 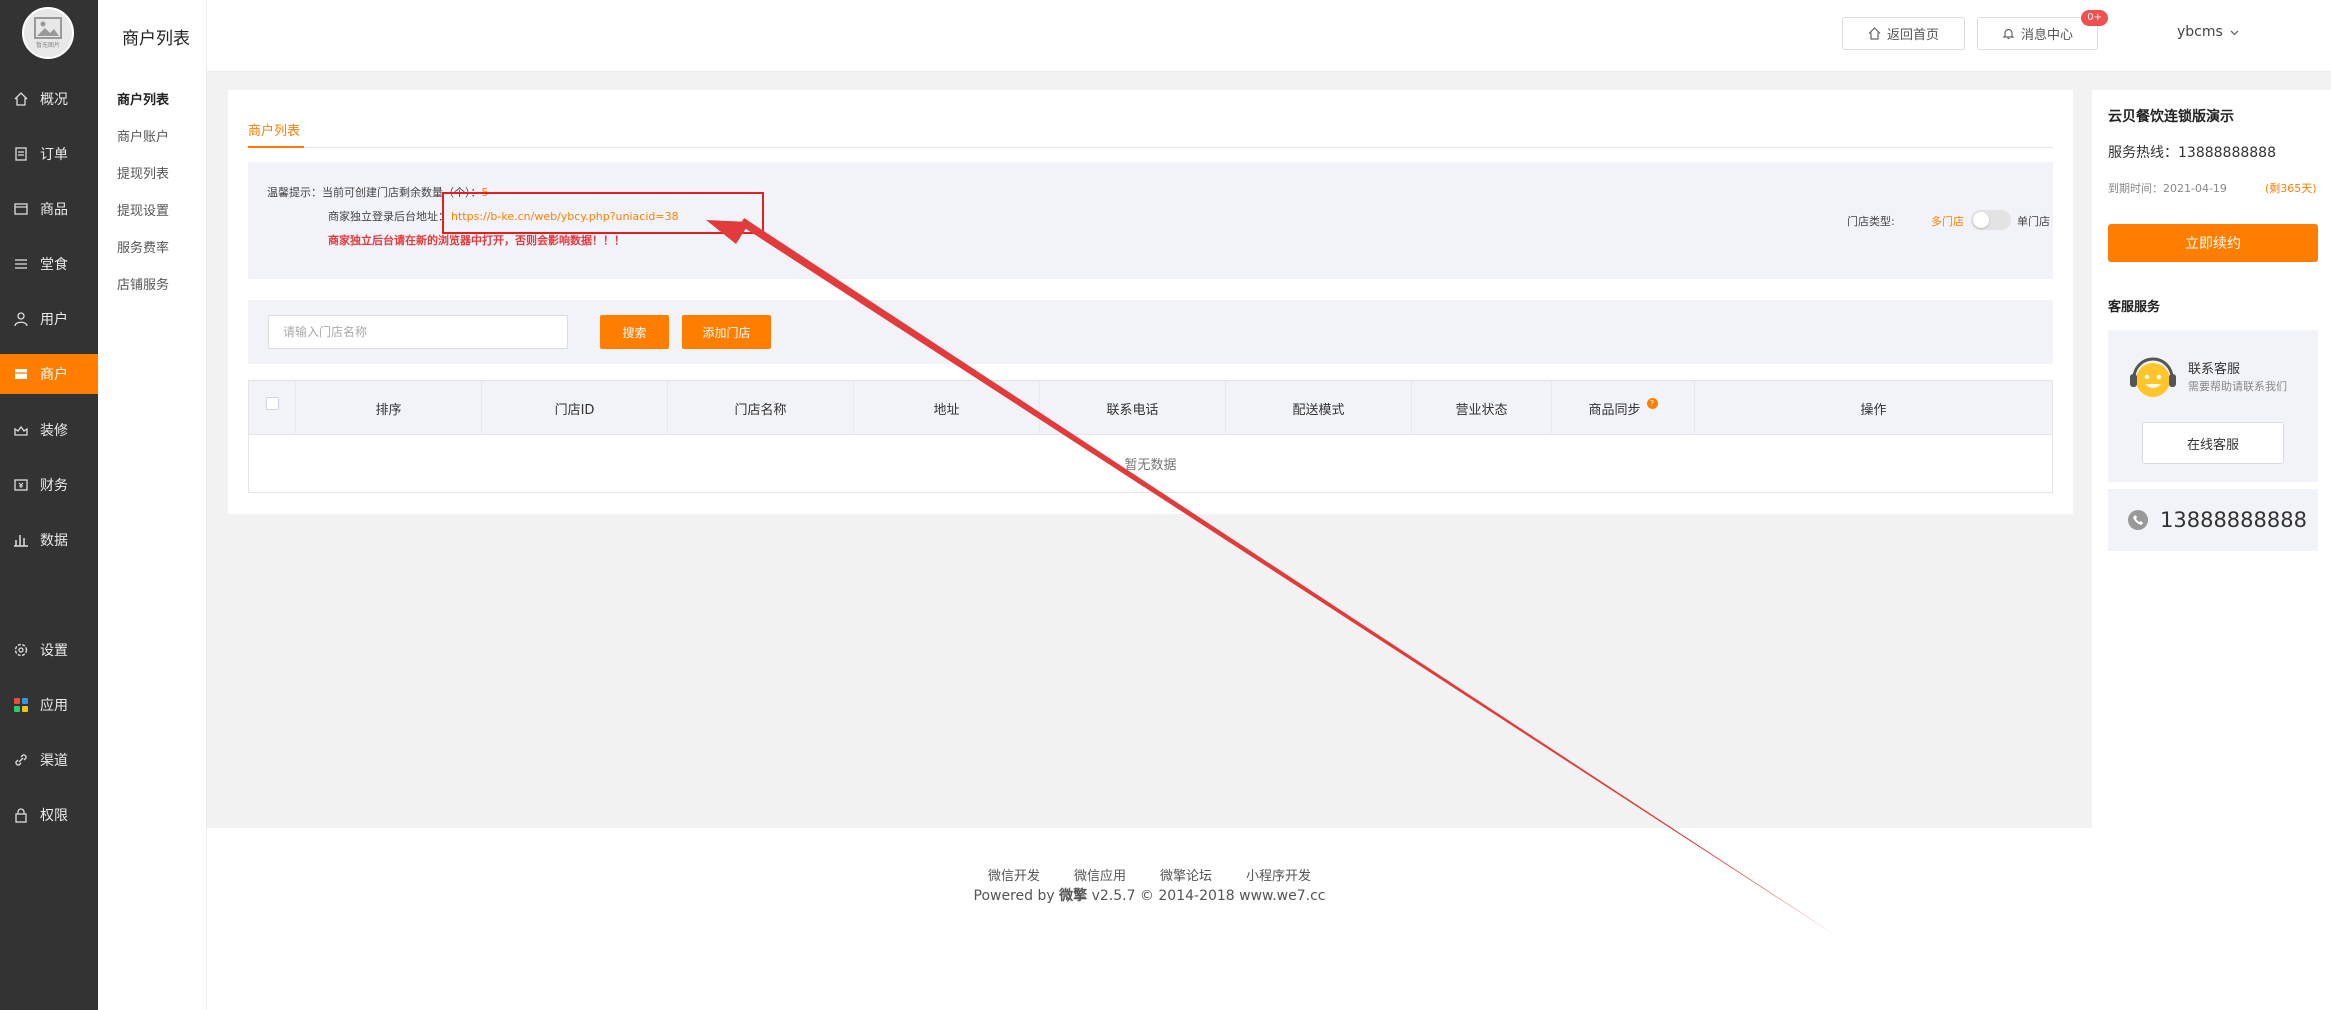 I want to click on column-phone: 联系电话, so click(x=1133, y=408).